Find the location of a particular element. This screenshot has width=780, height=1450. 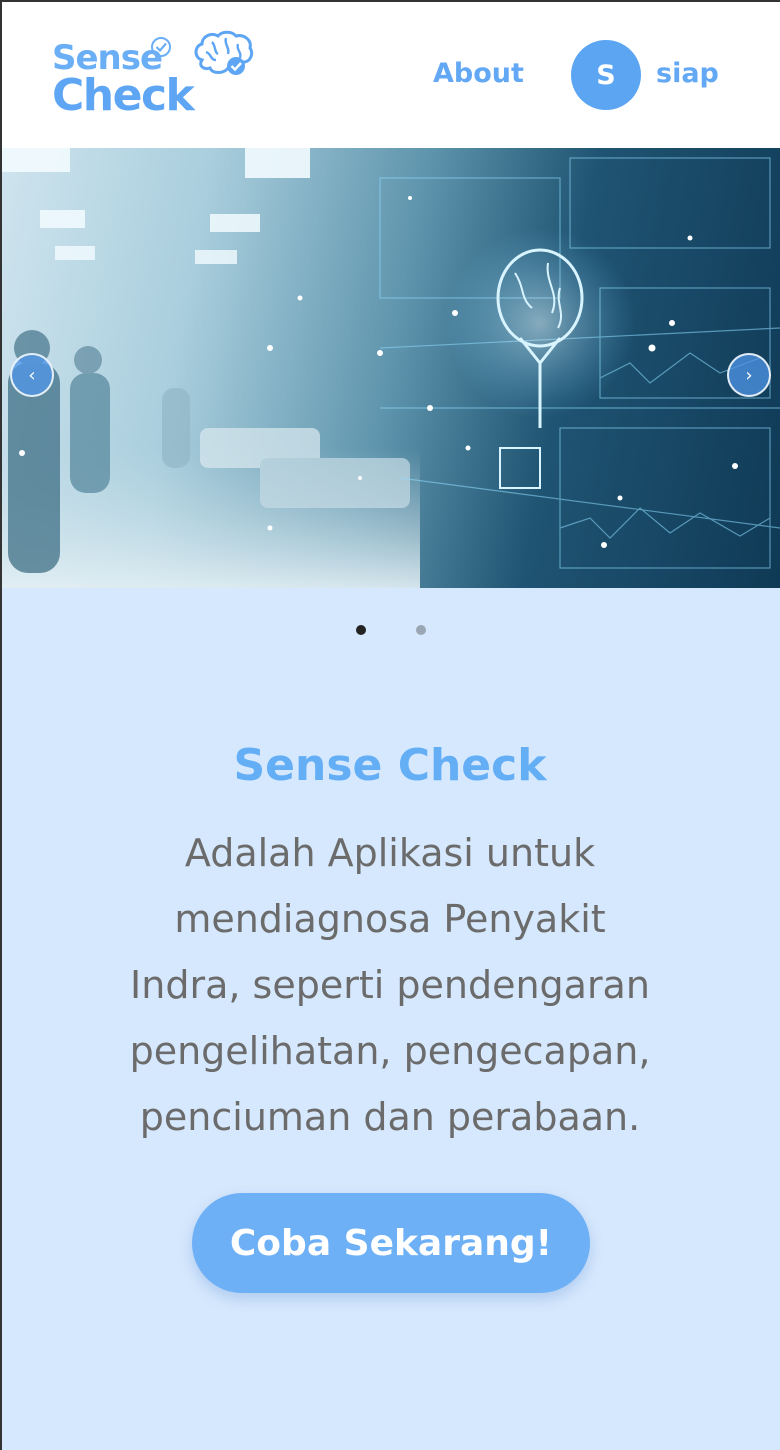

carousel-next-button: › is located at coordinates (749, 375).